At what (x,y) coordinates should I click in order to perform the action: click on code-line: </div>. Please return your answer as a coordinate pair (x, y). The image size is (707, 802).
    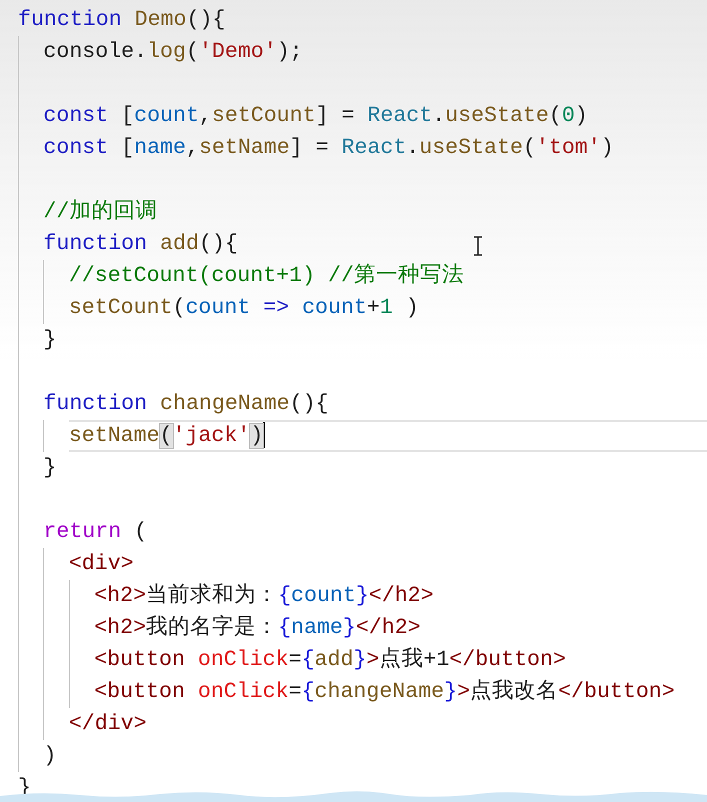
    Looking at the image, I should click on (107, 724).